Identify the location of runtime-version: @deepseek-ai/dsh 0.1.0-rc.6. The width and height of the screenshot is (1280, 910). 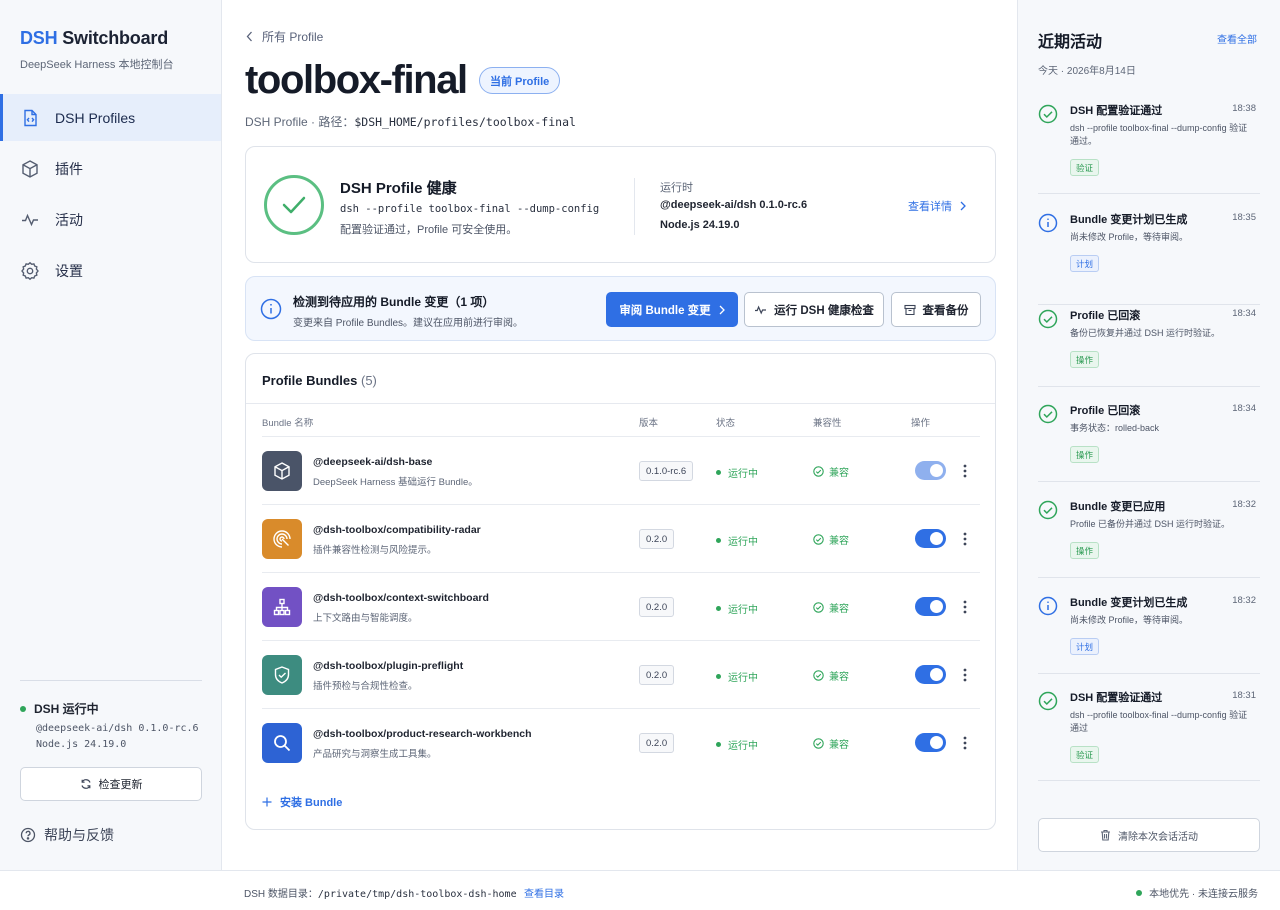
(117, 728).